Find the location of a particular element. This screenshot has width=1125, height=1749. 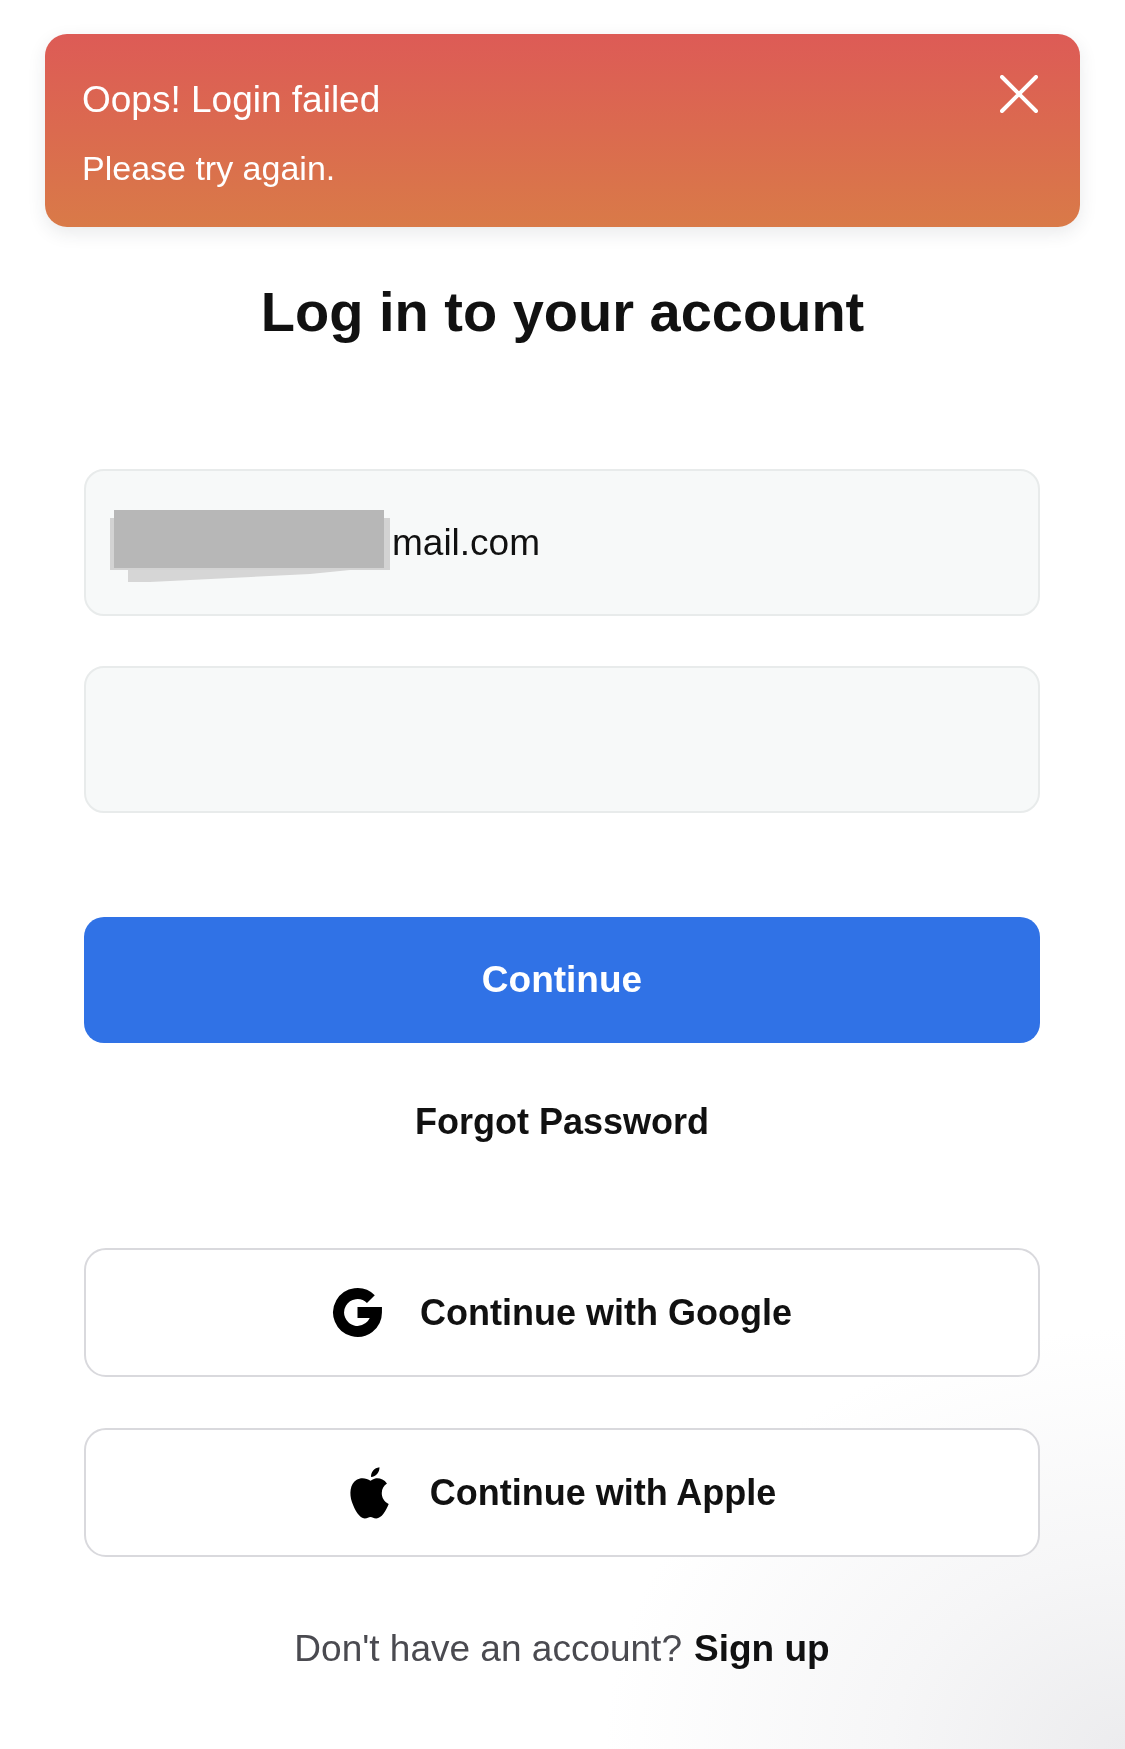

toast-title: Oops! Login failed is located at coordinates (231, 100).